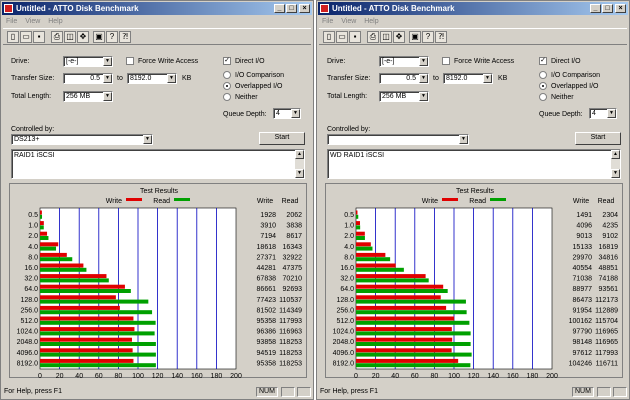 The width and height of the screenshot is (630, 400). What do you see at coordinates (474, 164) in the screenshot?
I see `description-textarea: WD RAID1 iSCSI ▲ ▼` at bounding box center [474, 164].